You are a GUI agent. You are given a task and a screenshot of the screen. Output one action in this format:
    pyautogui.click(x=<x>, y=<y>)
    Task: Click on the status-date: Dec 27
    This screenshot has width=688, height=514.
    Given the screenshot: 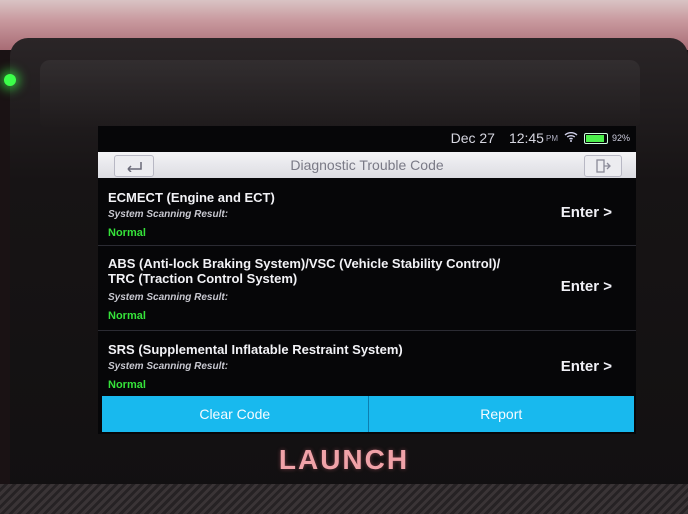 What is the action you would take?
    pyautogui.click(x=472, y=138)
    